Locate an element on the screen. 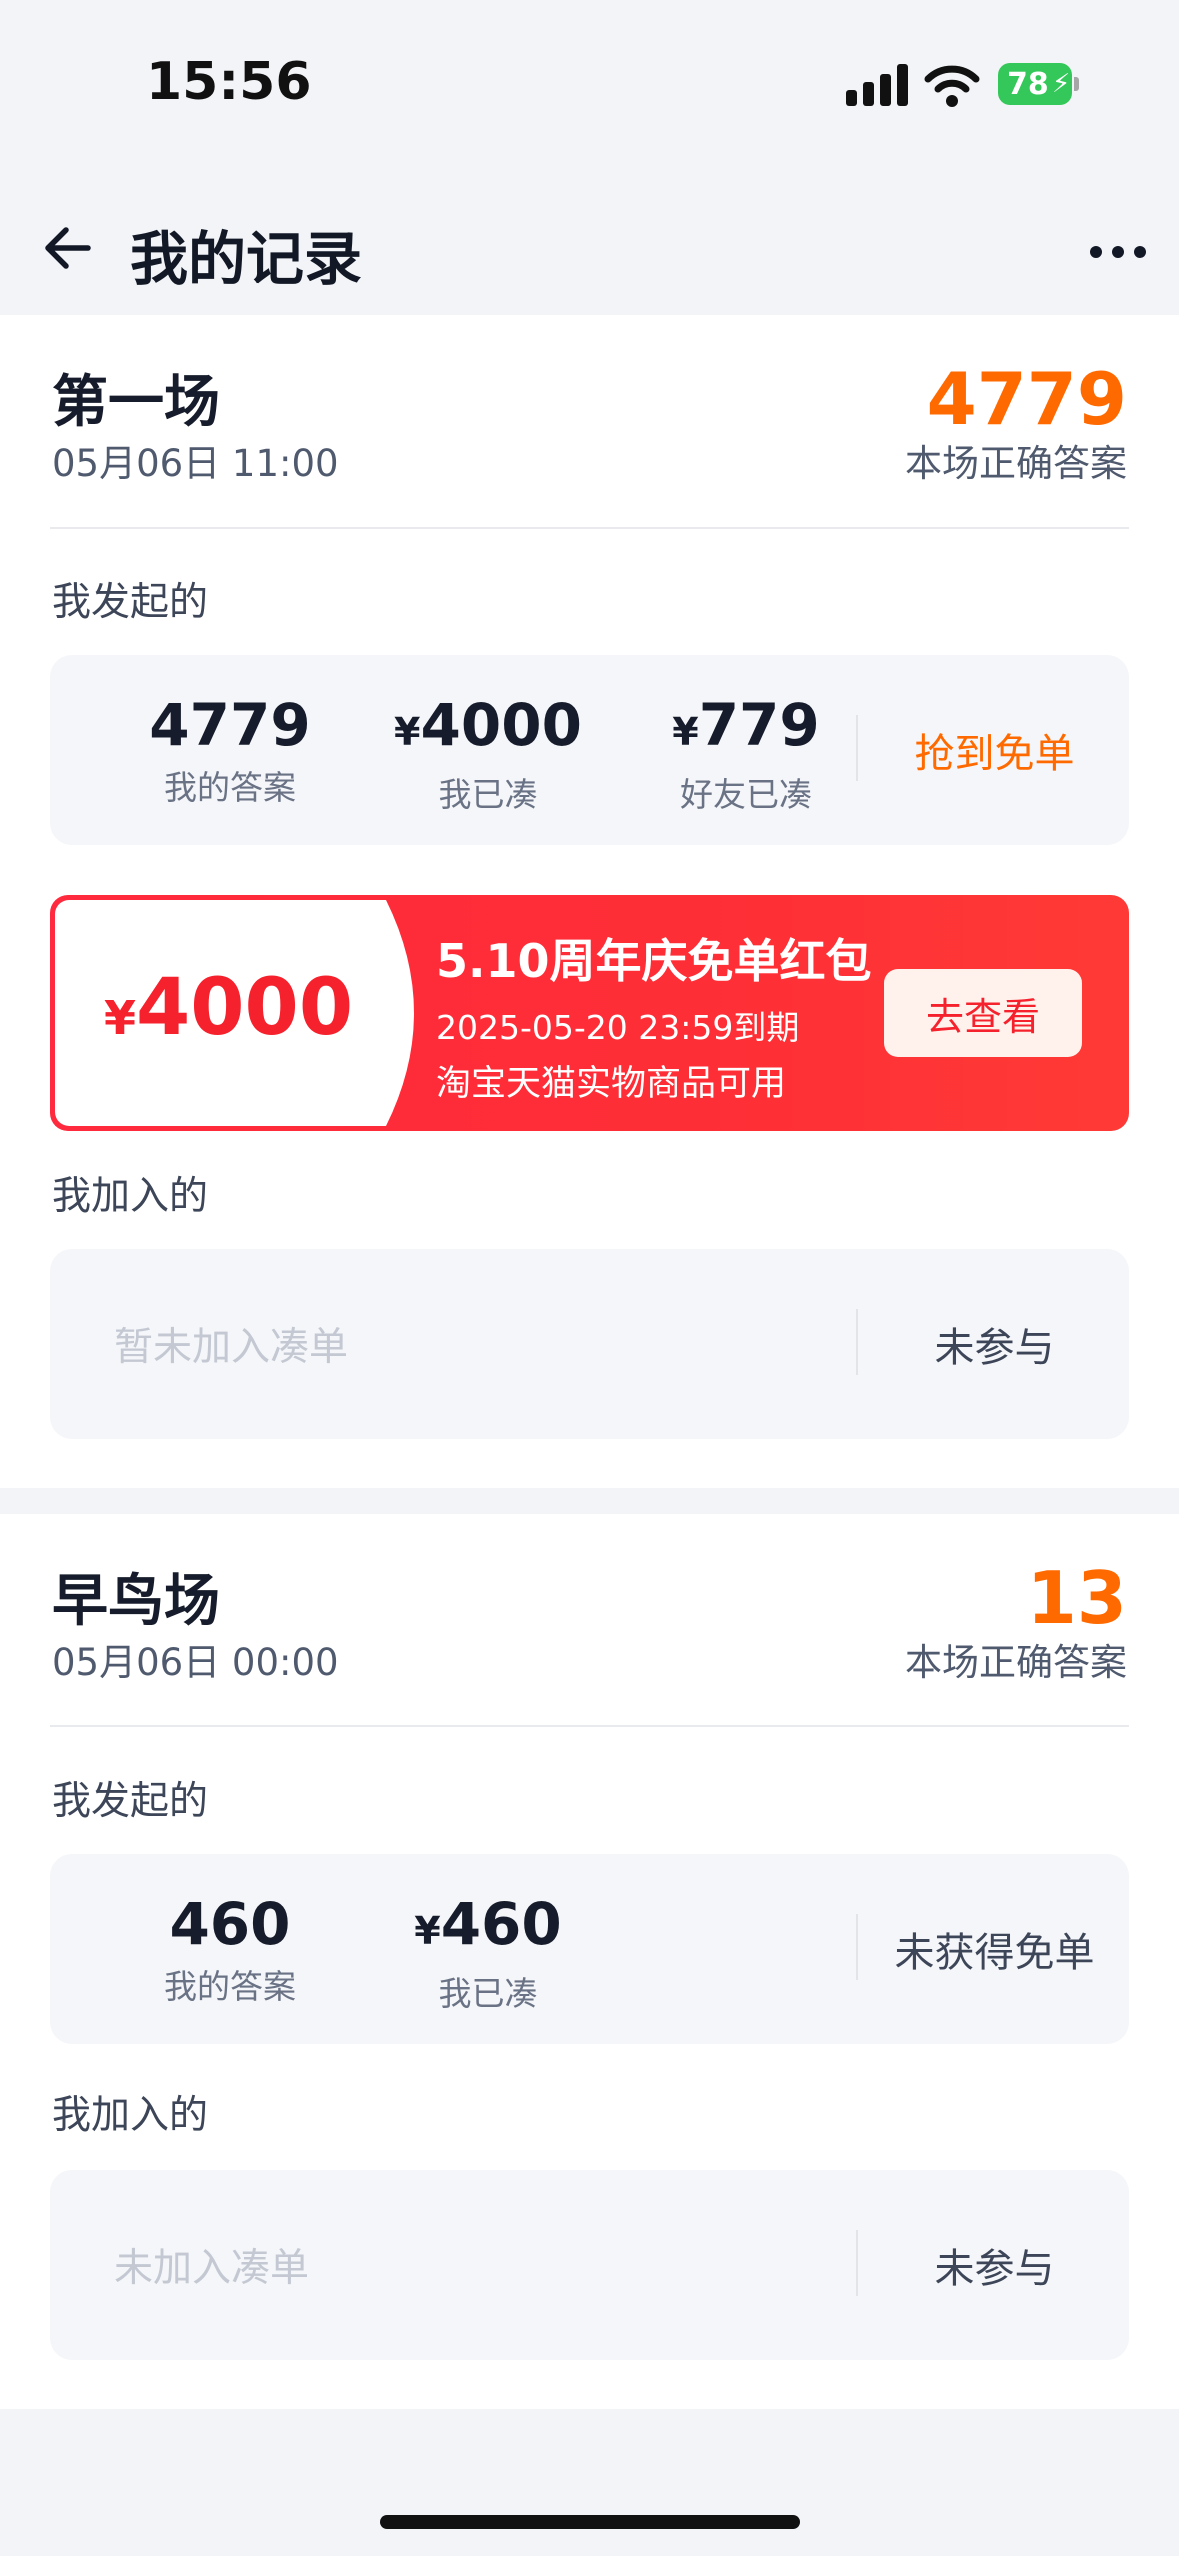 The width and height of the screenshot is (1179, 2556). my-paid-stat: ¥460 我已凑 is located at coordinates (488, 1953).